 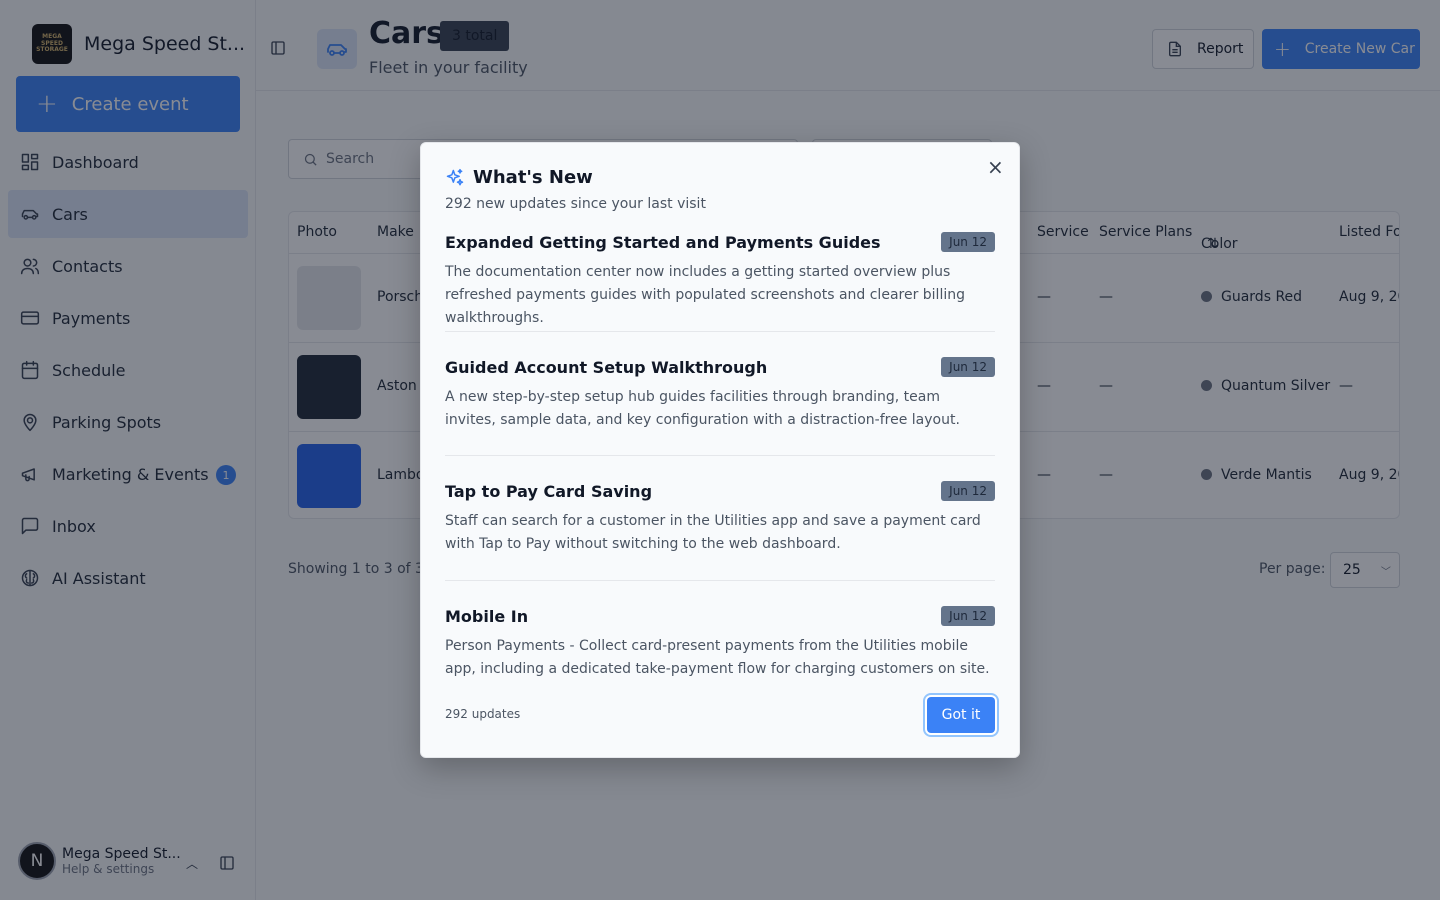 I want to click on updates-count: 292 updates, so click(x=483, y=714).